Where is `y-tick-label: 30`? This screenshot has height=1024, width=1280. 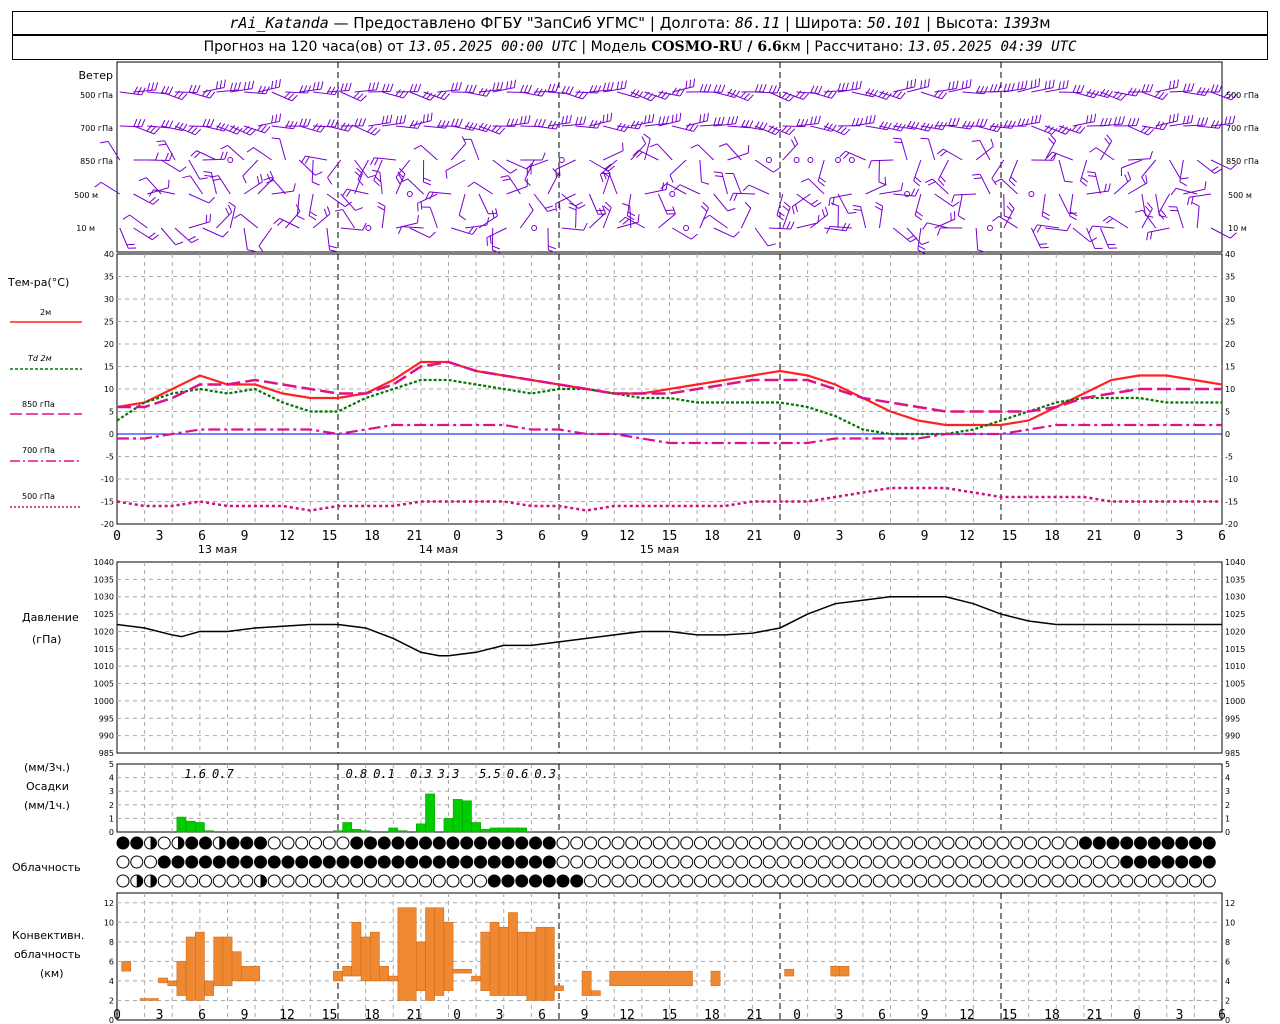
y-tick-label: 30 is located at coordinates (109, 299).